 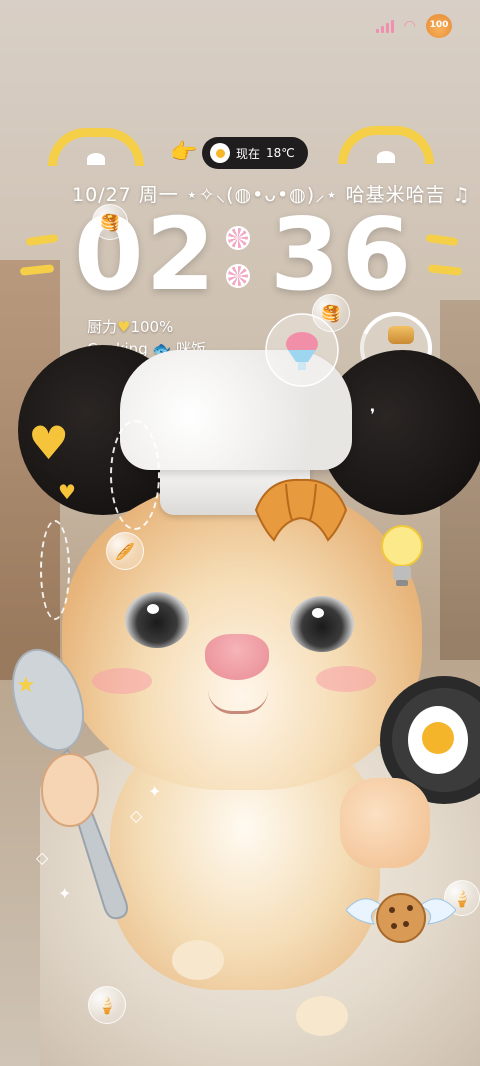 I want to click on right-dash-bottom, so click(x=445, y=270).